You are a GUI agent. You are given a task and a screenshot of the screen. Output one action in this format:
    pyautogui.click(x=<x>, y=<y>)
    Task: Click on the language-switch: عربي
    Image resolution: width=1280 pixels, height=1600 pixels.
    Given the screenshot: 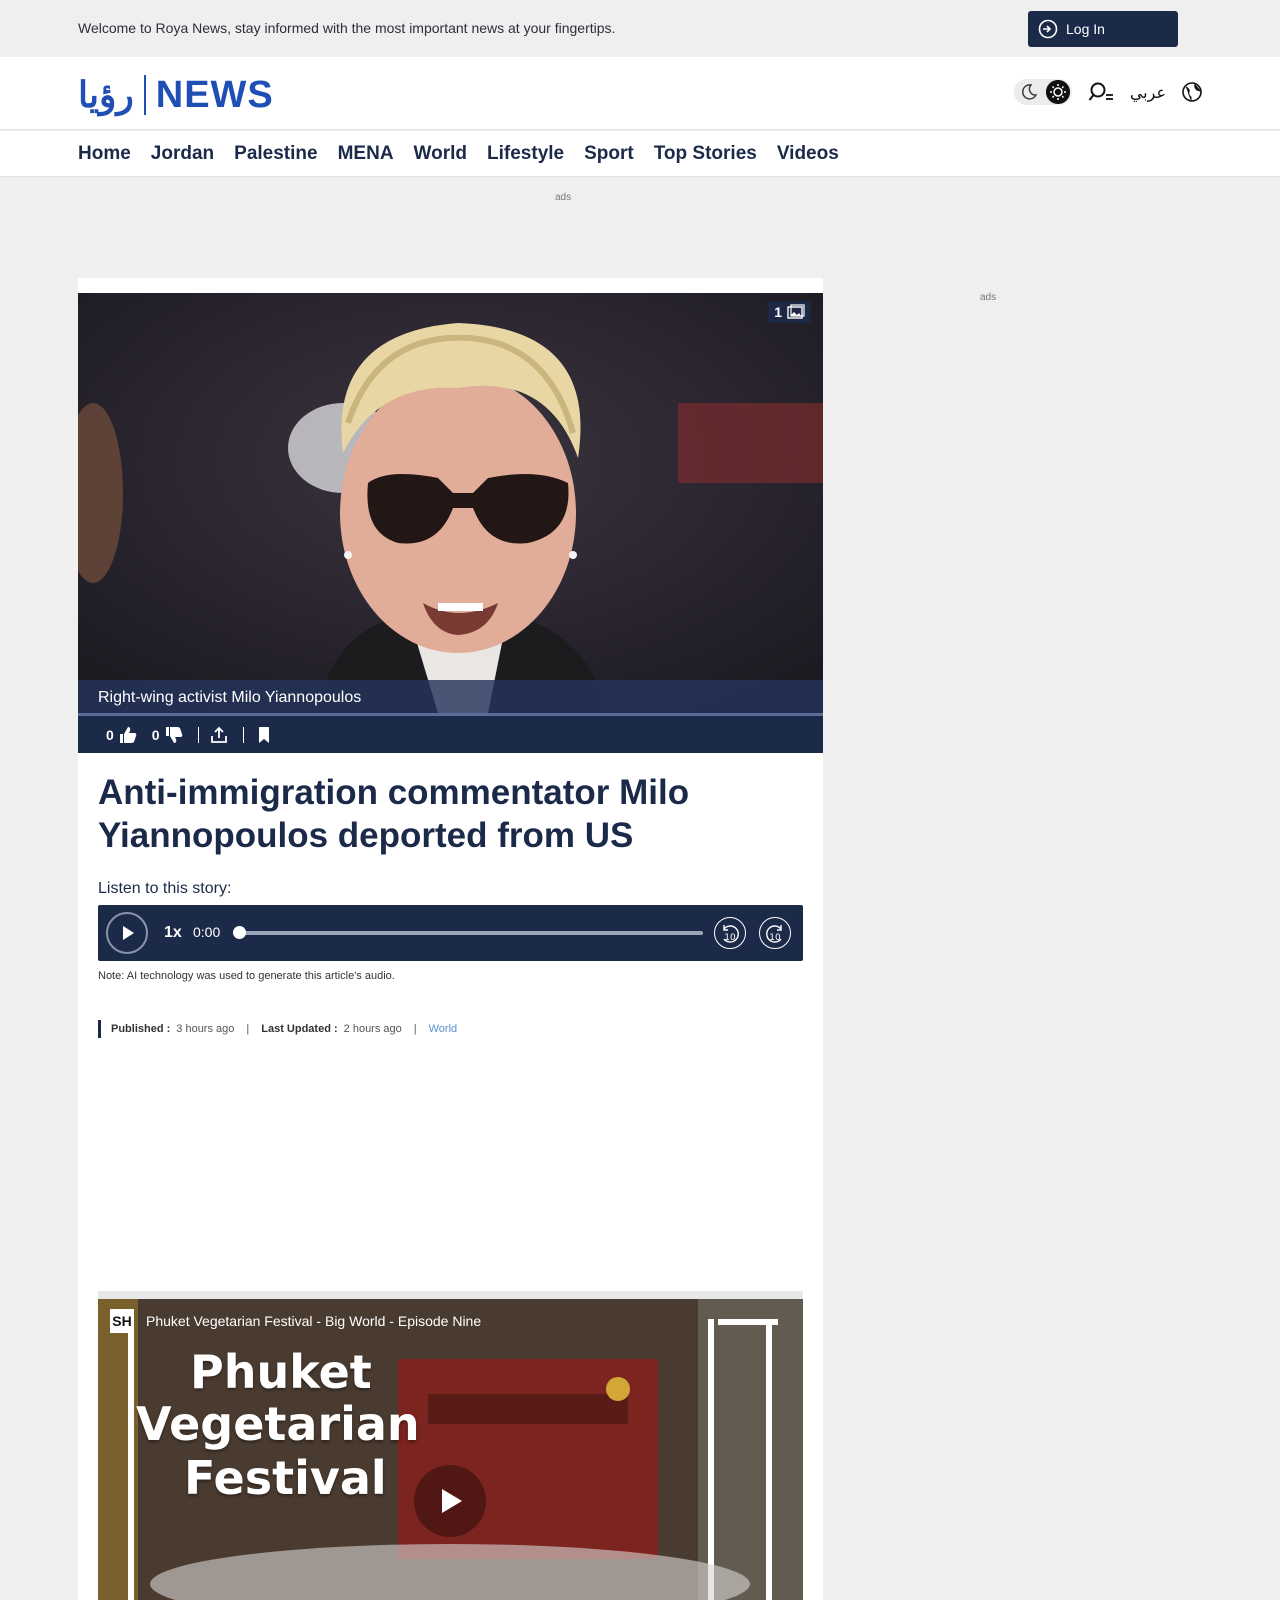 What is the action you would take?
    pyautogui.click(x=1148, y=92)
    